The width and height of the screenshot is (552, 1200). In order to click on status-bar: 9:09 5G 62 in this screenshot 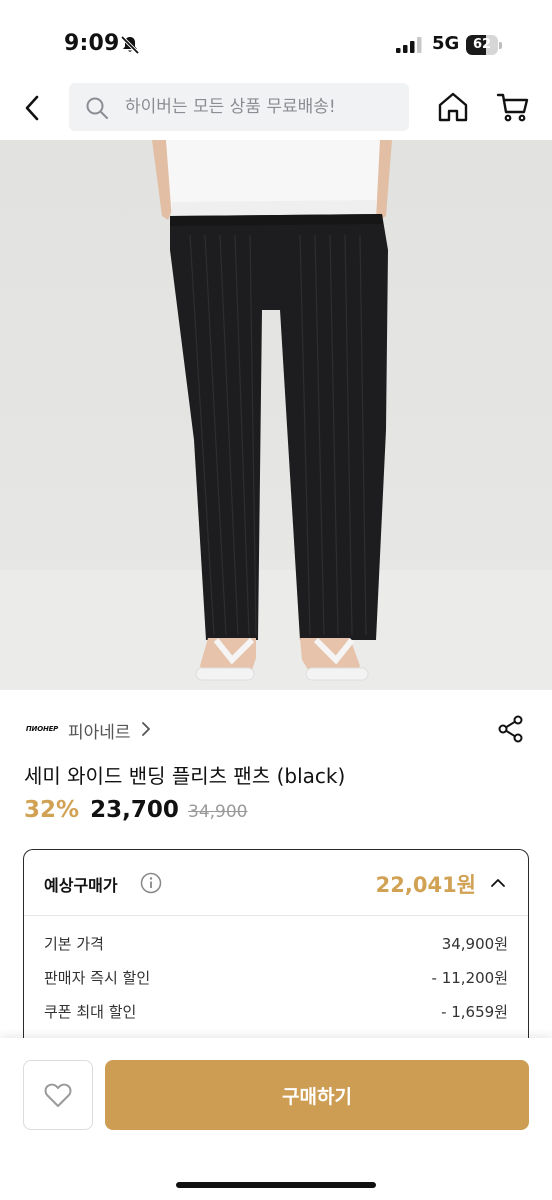, I will do `click(276, 45)`.